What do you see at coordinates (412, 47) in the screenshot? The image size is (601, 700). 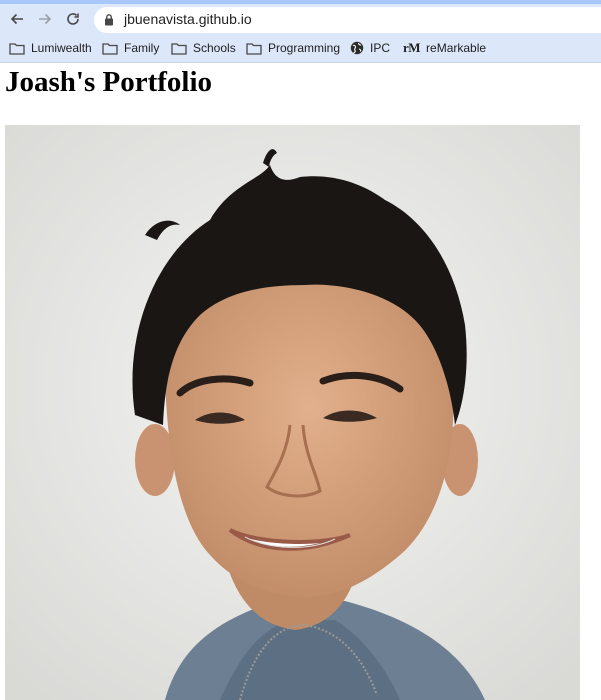 I see `remarkable-logo: rM` at bounding box center [412, 47].